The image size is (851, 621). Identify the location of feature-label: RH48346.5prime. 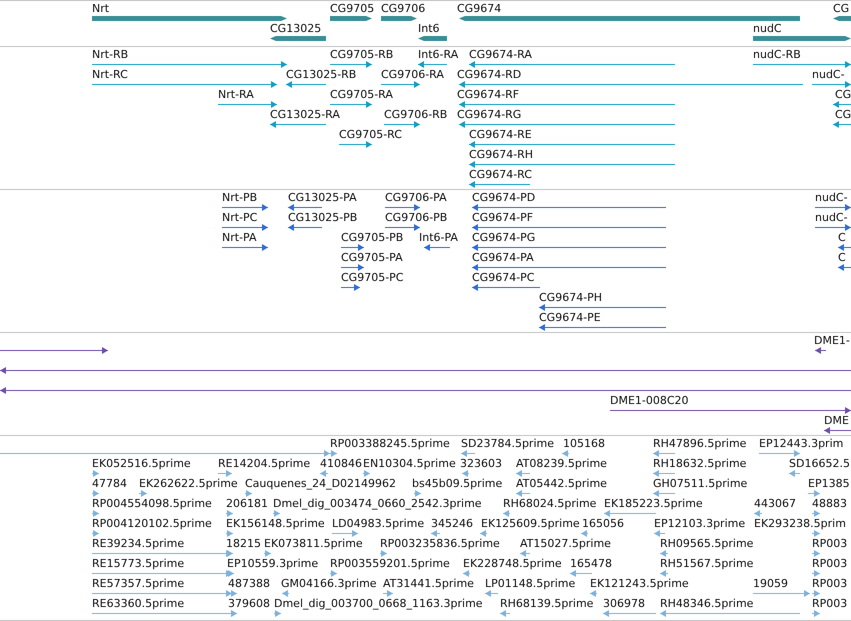
(707, 603).